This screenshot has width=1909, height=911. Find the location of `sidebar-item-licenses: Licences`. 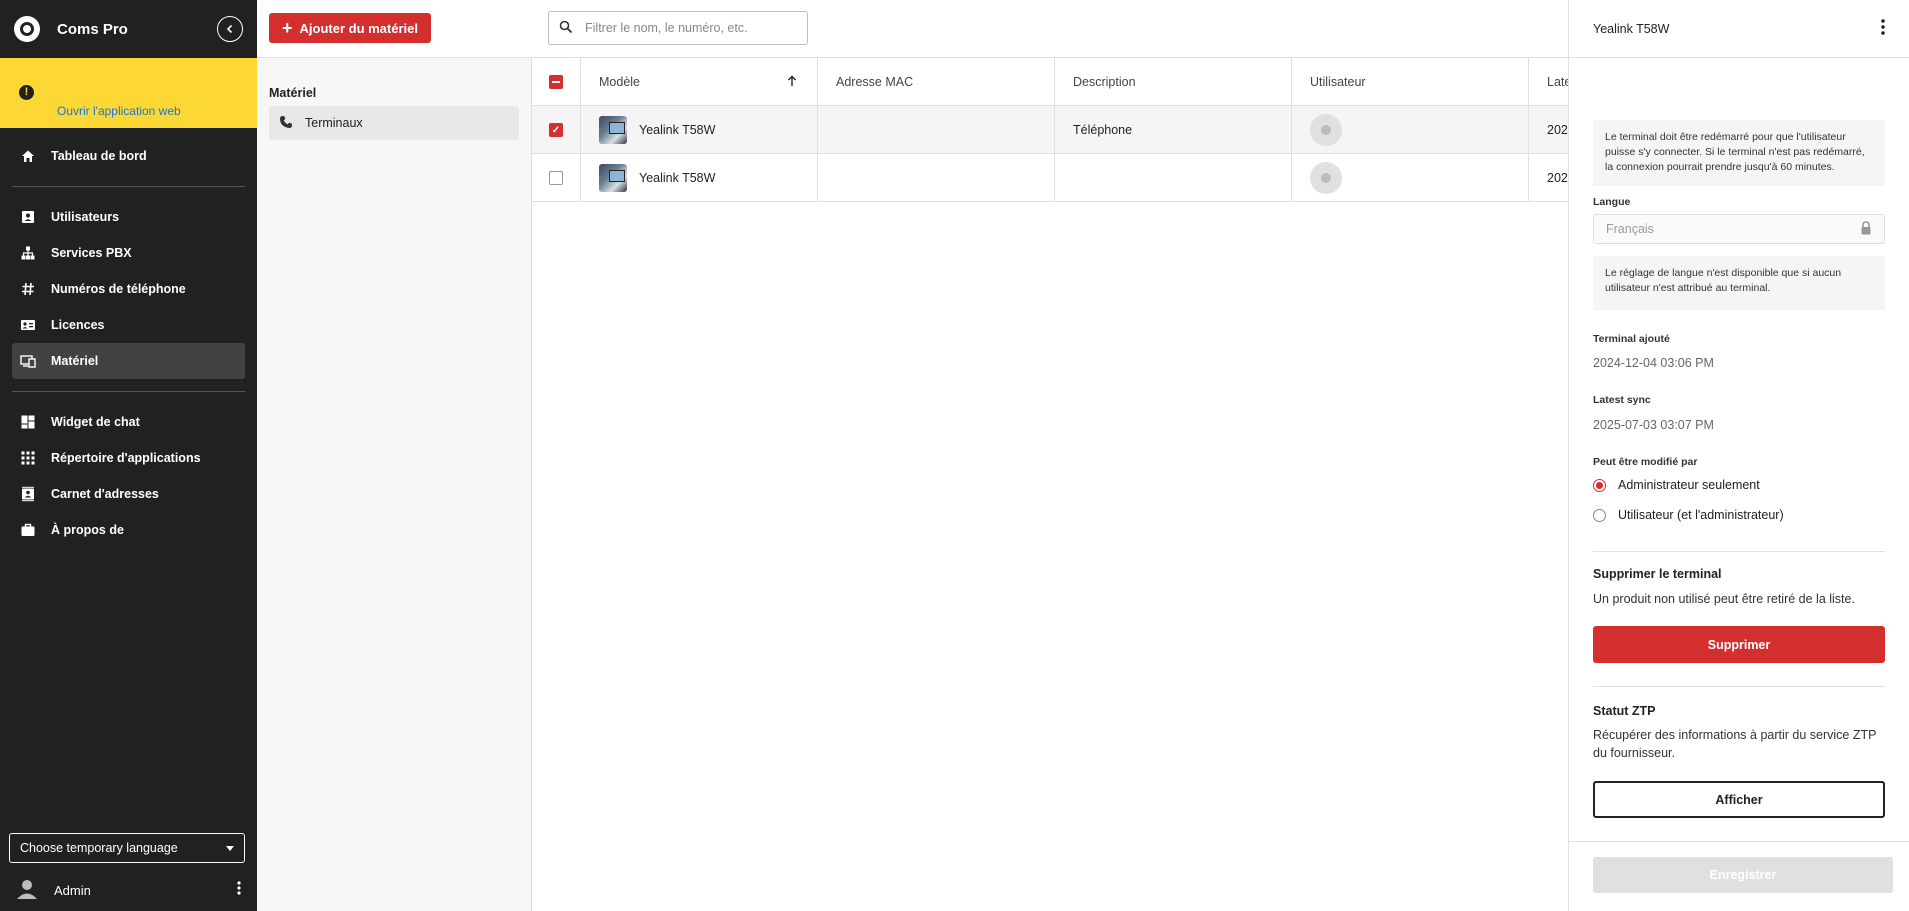

sidebar-item-licenses: Licences is located at coordinates (128, 325).